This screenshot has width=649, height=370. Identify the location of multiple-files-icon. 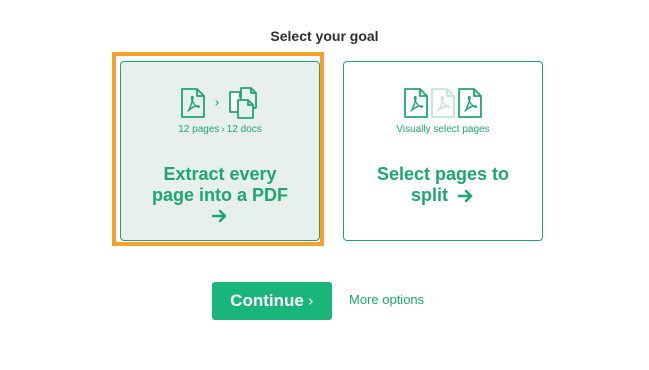
(242, 103).